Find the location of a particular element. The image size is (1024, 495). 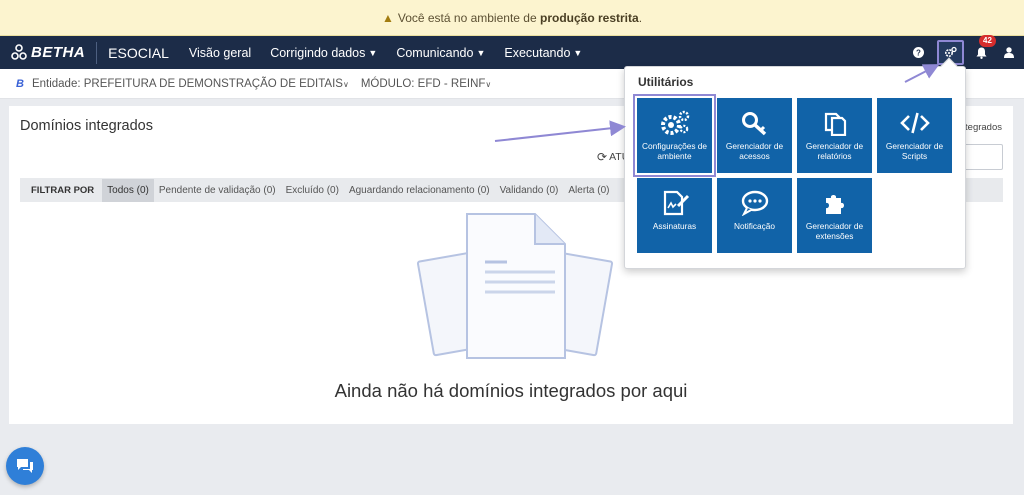

filter-validando: Validando (0) is located at coordinates (529, 190).